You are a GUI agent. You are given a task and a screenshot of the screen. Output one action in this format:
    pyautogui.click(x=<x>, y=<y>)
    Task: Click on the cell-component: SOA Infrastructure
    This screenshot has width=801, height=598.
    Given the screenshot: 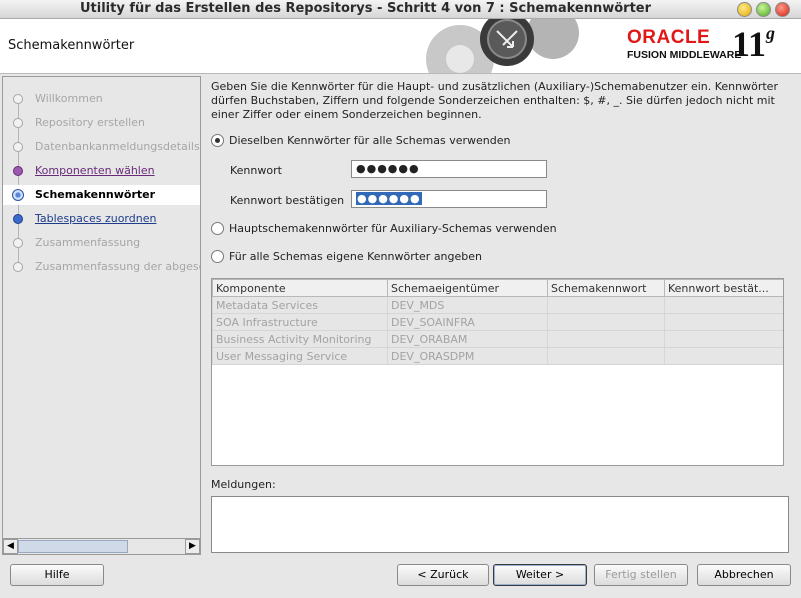 What is the action you would take?
    pyautogui.click(x=300, y=322)
    